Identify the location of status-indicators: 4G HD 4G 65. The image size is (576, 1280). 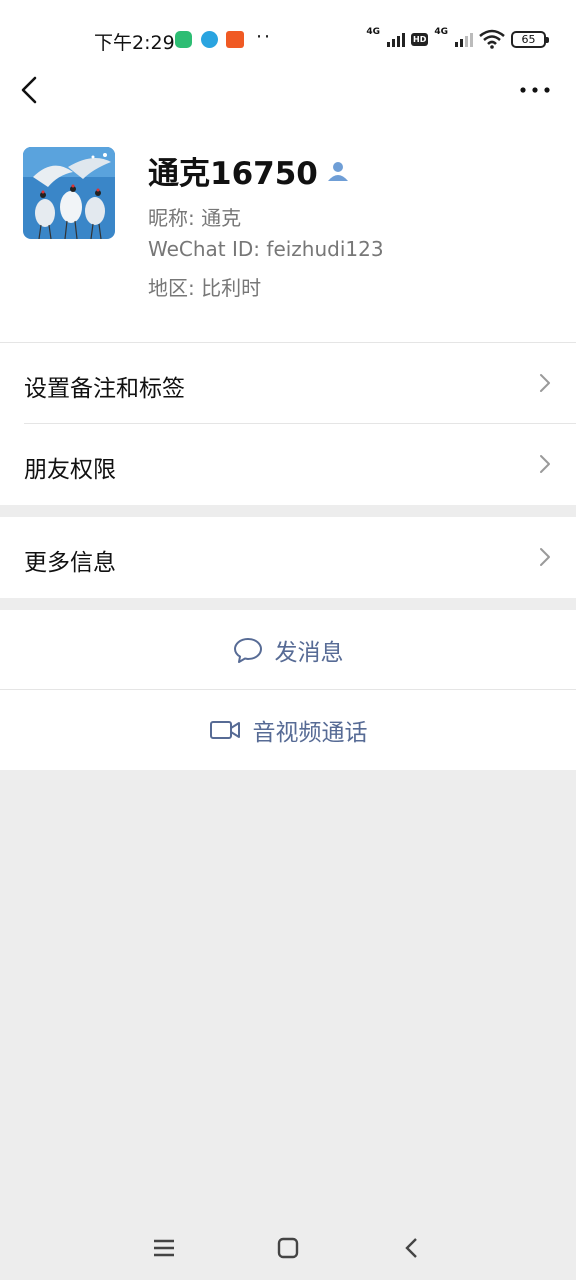
(457, 38).